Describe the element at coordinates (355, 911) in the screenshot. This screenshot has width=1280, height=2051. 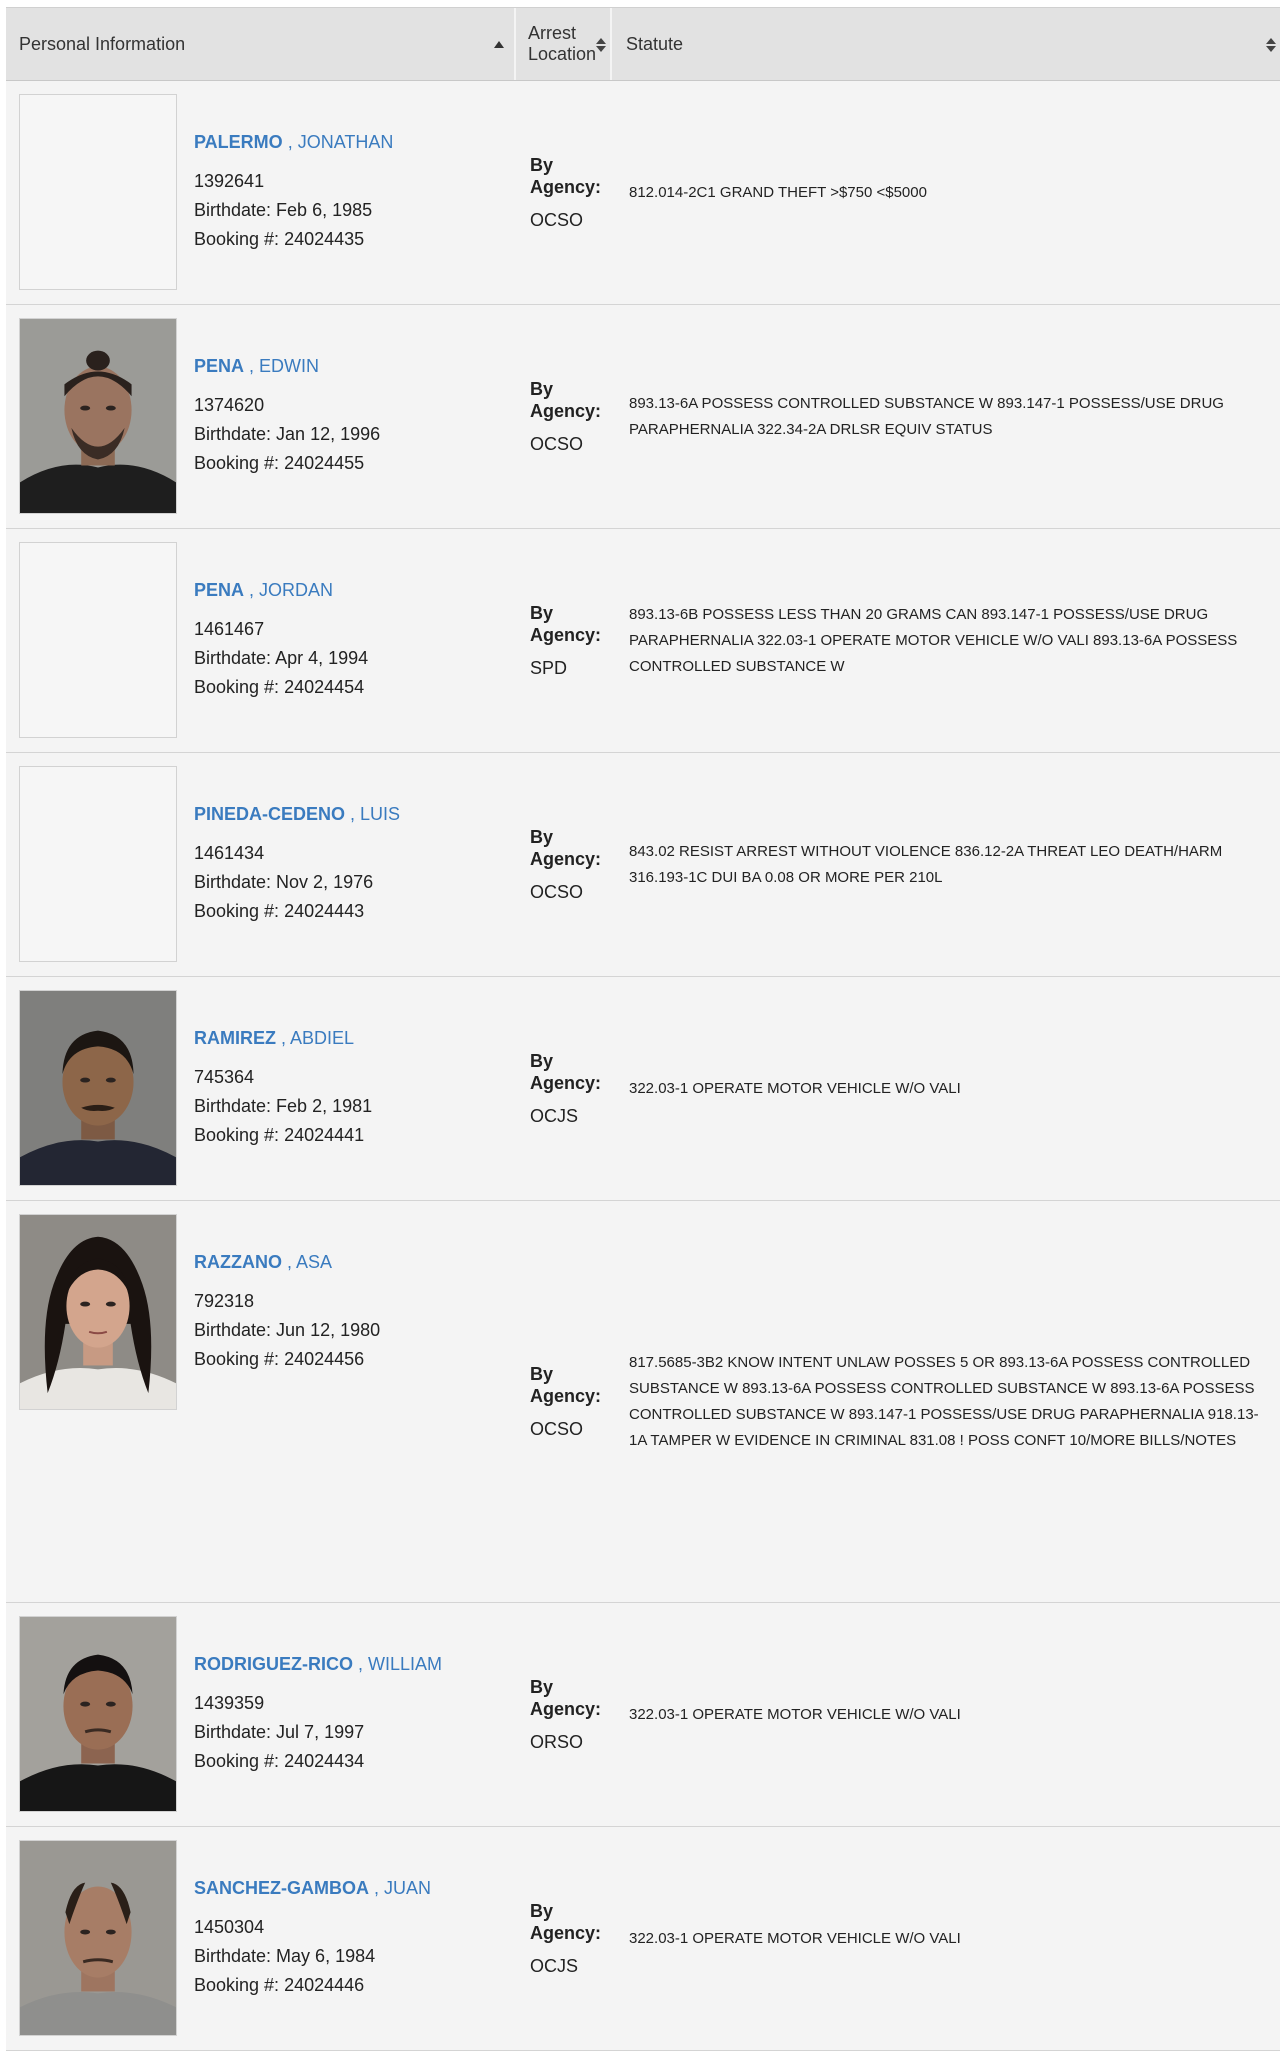
I see `booking-number: Booking #: 24024443` at that location.